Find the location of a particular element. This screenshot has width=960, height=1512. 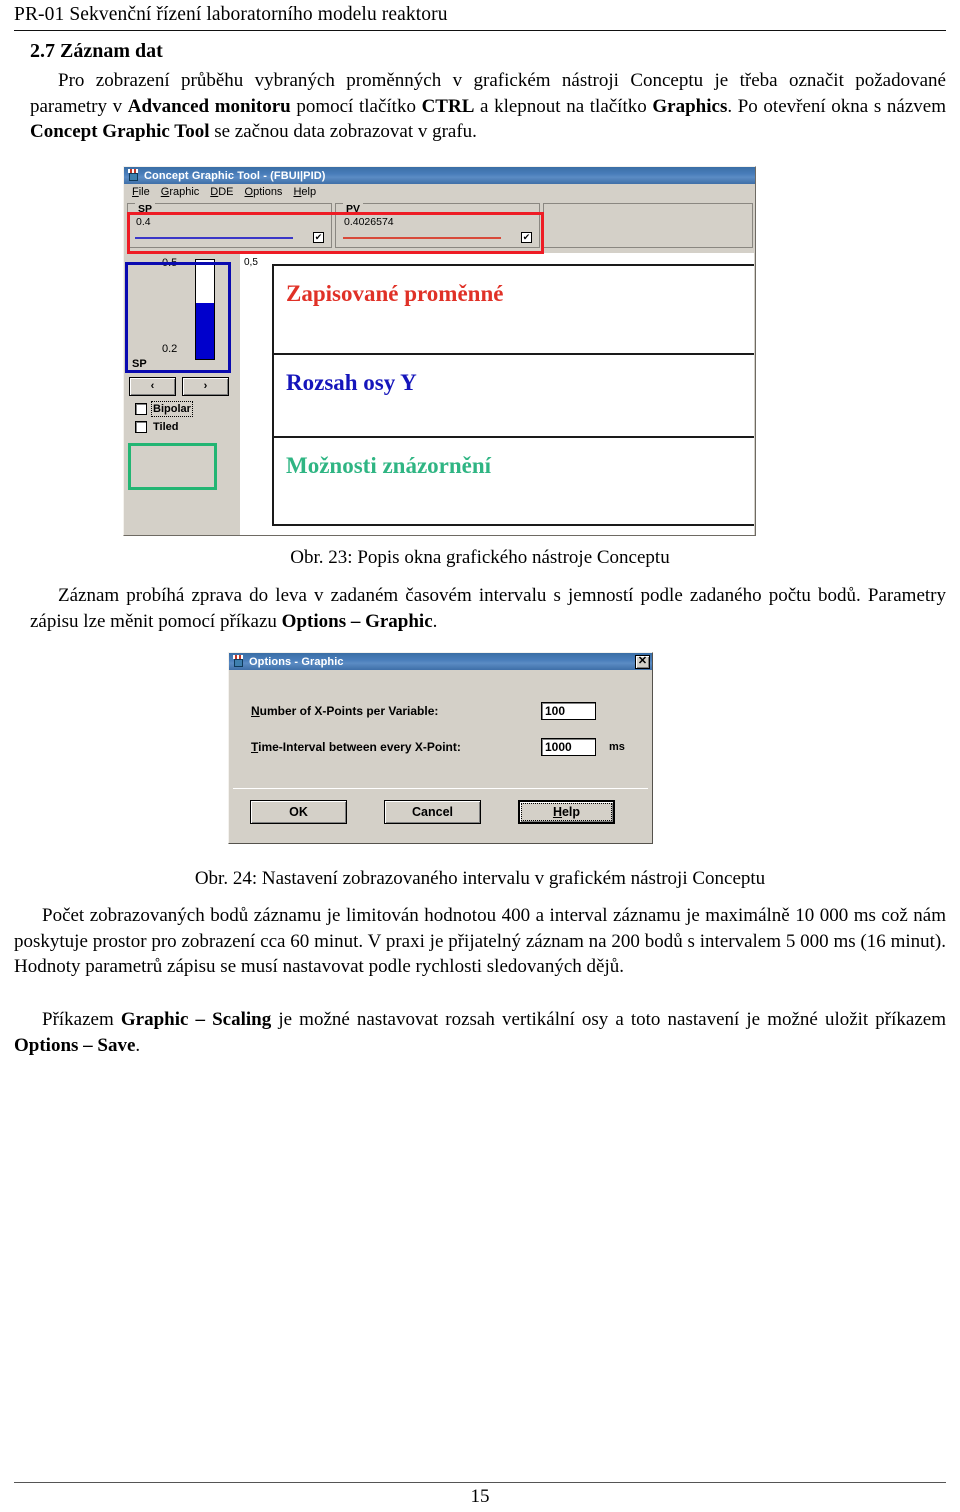

field-input-xpoints: 100 is located at coordinates (568, 711).